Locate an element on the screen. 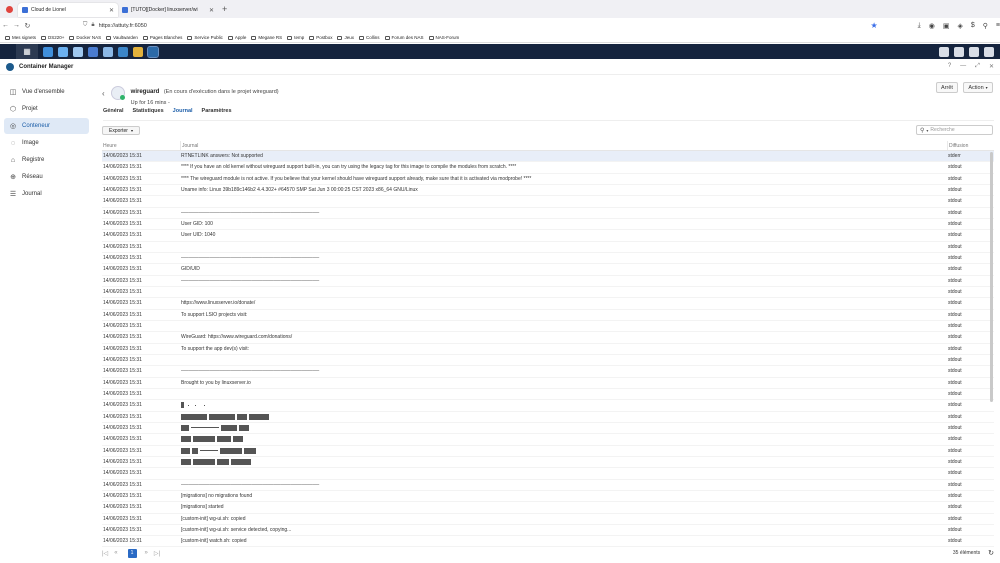 The height and width of the screenshot is (563, 1000). tab-general: Général is located at coordinates (113, 111).